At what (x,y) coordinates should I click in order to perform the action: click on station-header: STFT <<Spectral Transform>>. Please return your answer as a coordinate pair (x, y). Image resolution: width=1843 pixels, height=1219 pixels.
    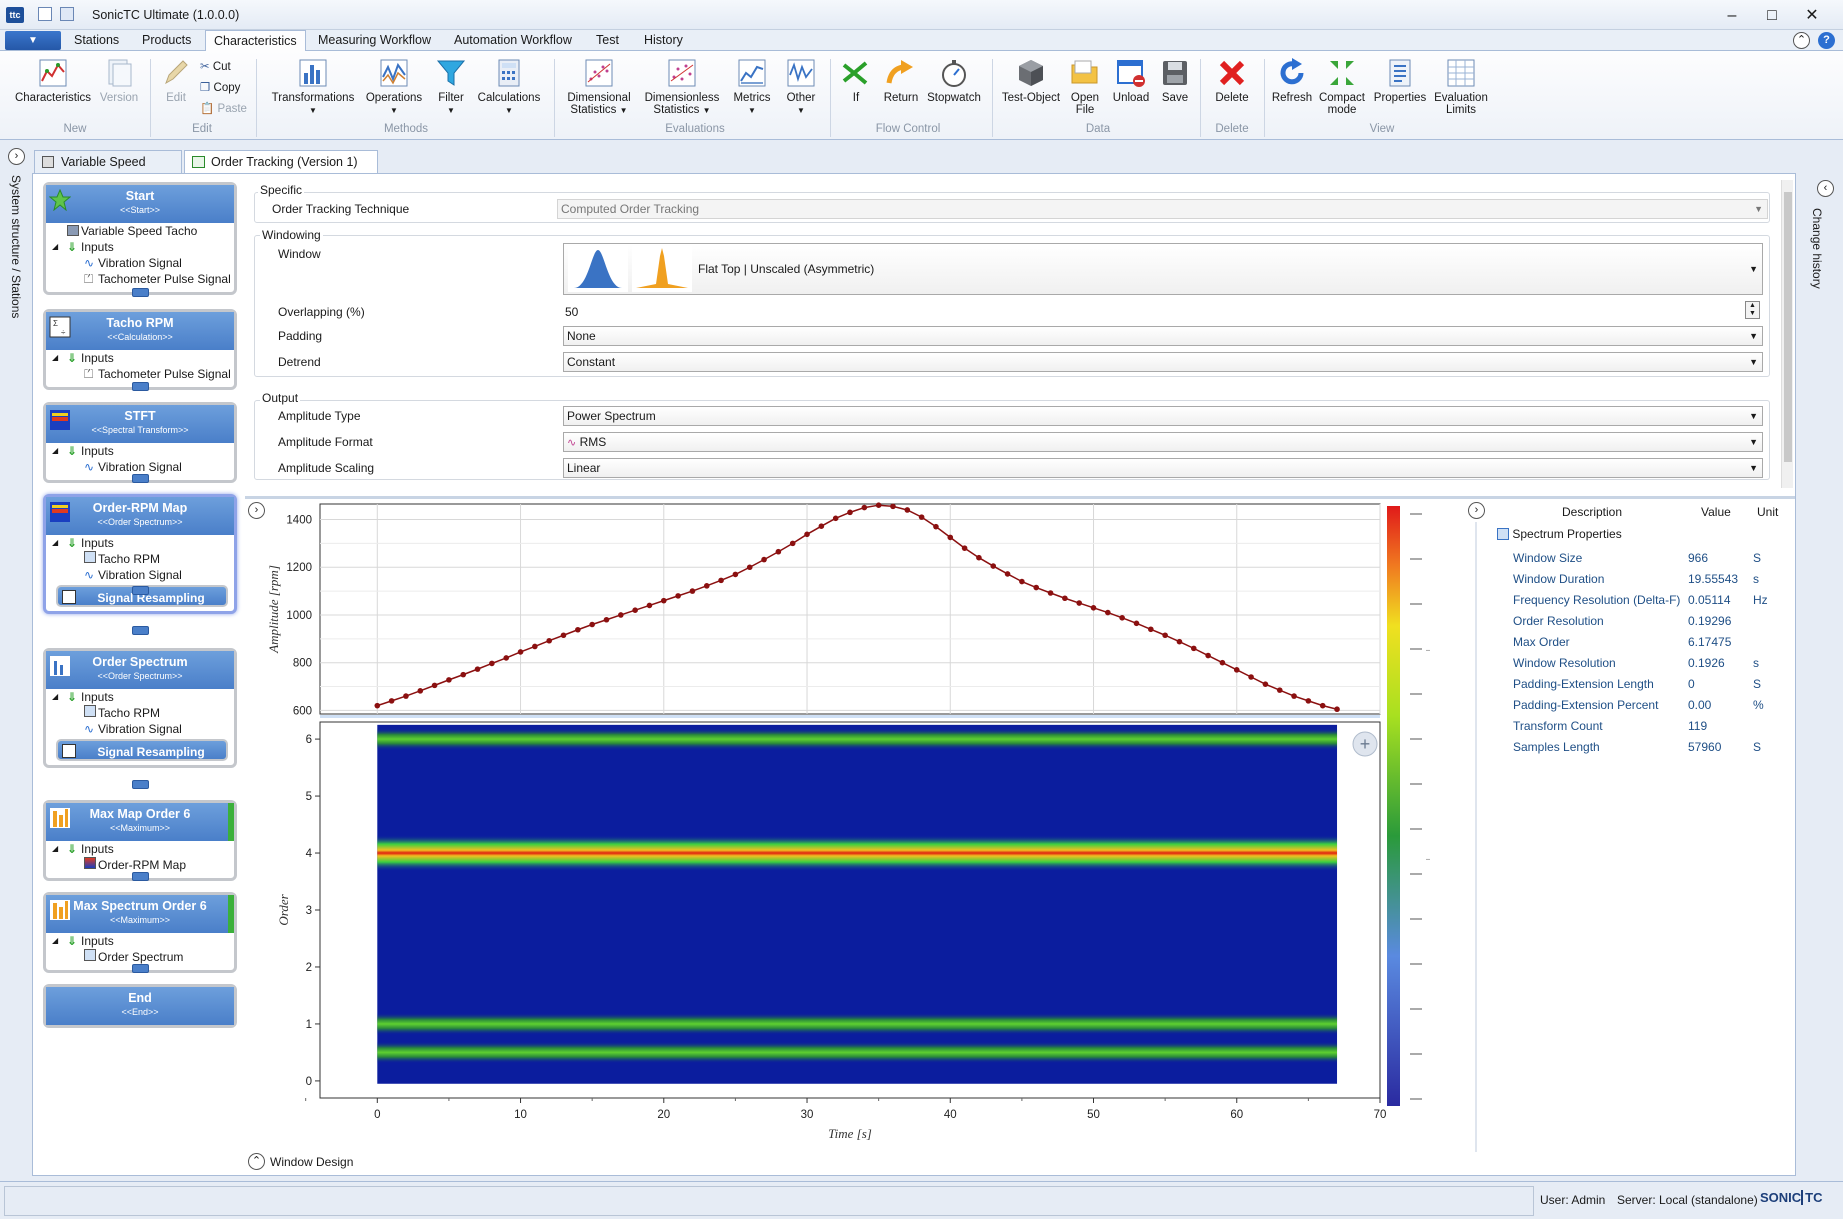
    Looking at the image, I should click on (140, 424).